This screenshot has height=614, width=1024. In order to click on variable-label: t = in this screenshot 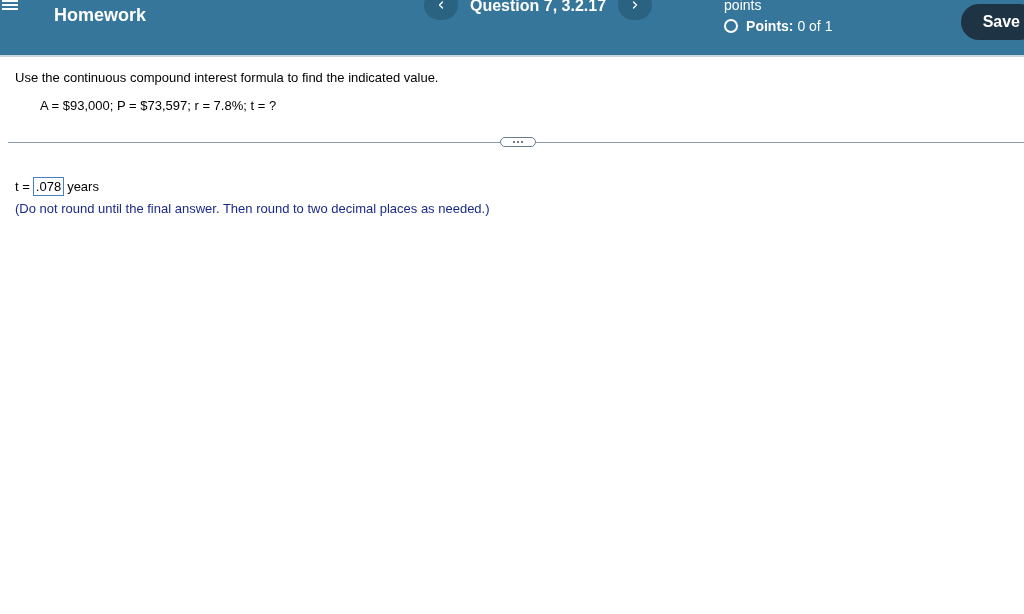, I will do `click(22, 186)`.